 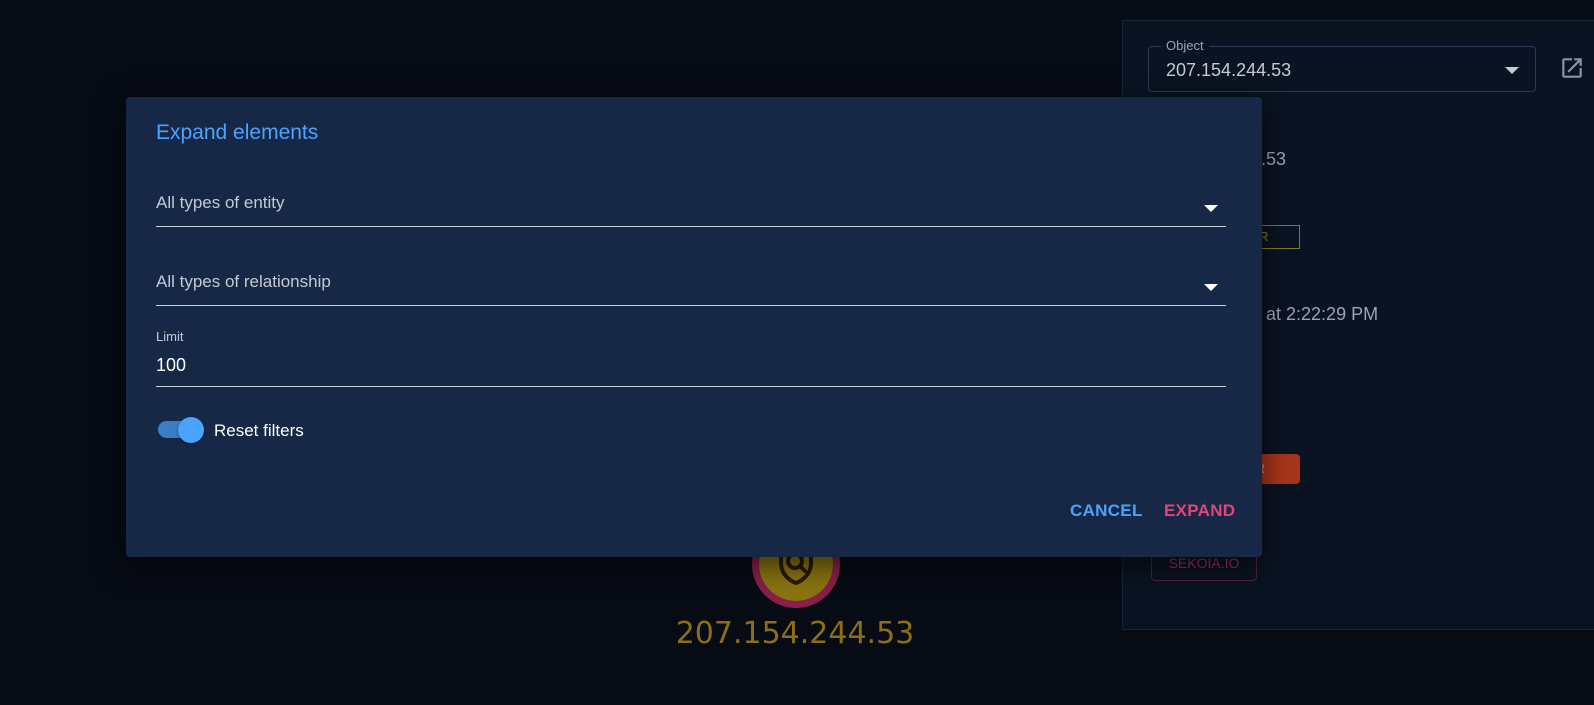 I want to click on entity-type-select: All types of entity, so click(x=691, y=202).